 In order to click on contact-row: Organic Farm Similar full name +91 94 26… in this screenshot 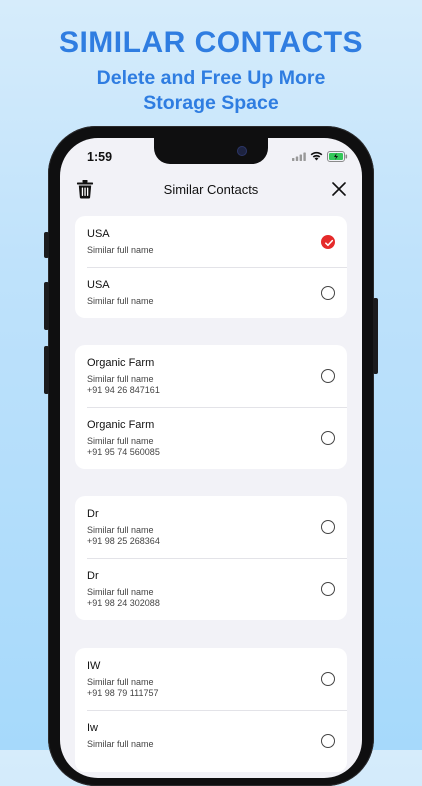, I will do `click(211, 376)`.